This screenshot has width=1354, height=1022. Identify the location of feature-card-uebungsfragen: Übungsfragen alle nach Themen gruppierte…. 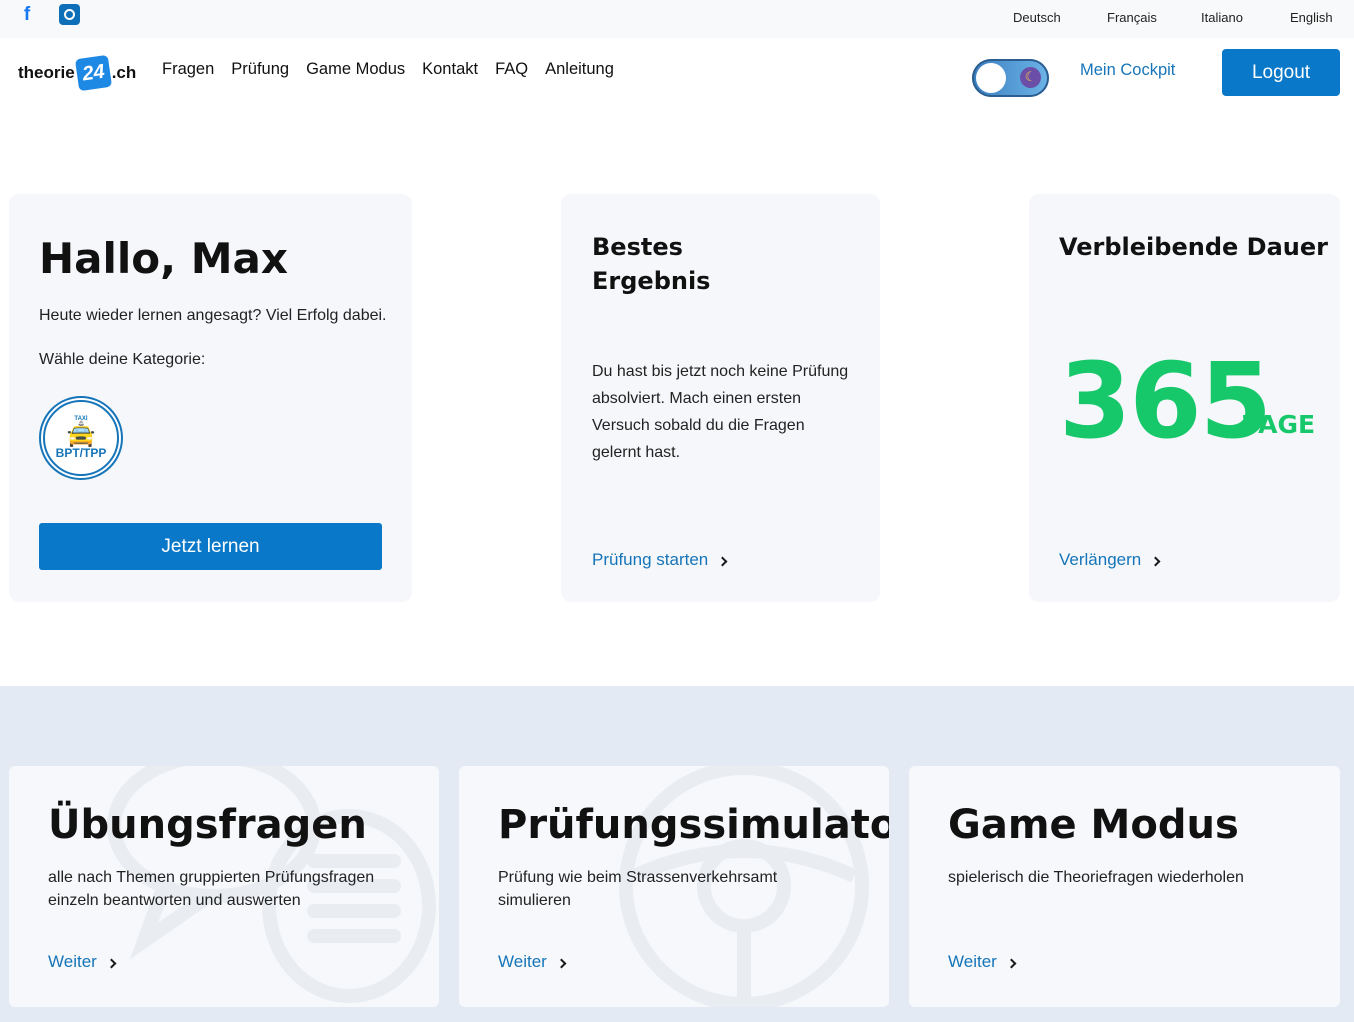
(224, 886).